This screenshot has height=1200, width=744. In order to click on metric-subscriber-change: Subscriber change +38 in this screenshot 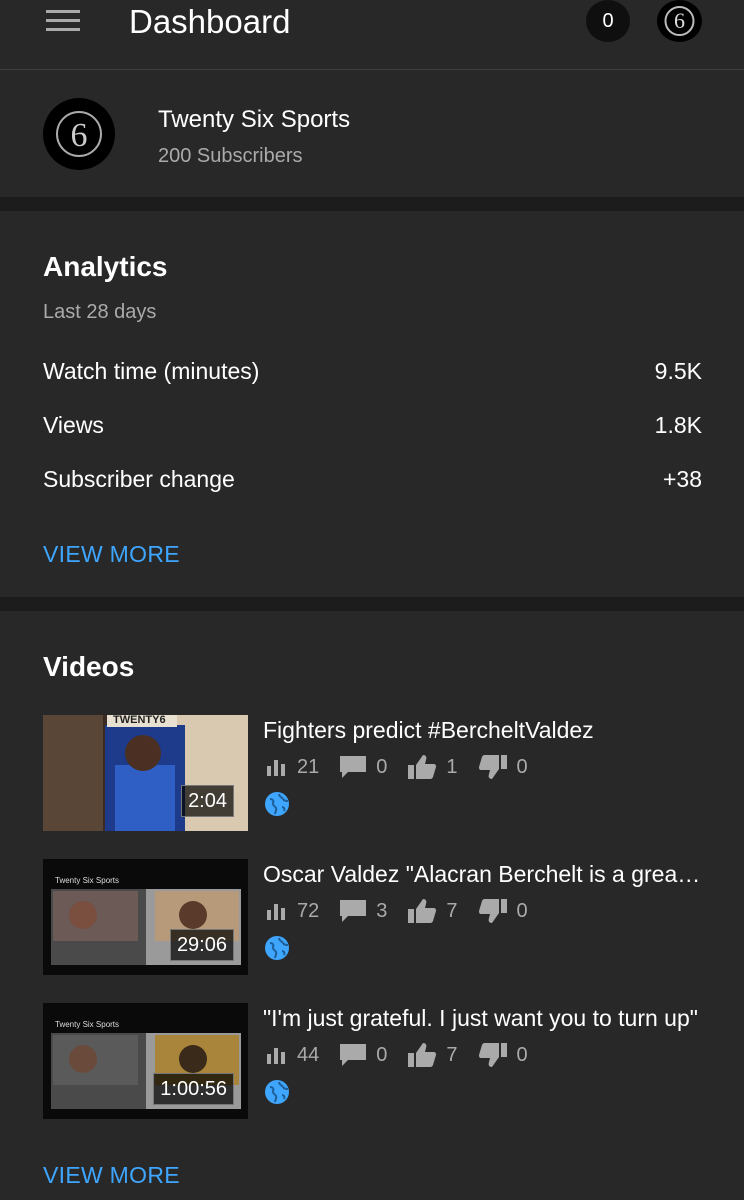, I will do `click(372, 479)`.